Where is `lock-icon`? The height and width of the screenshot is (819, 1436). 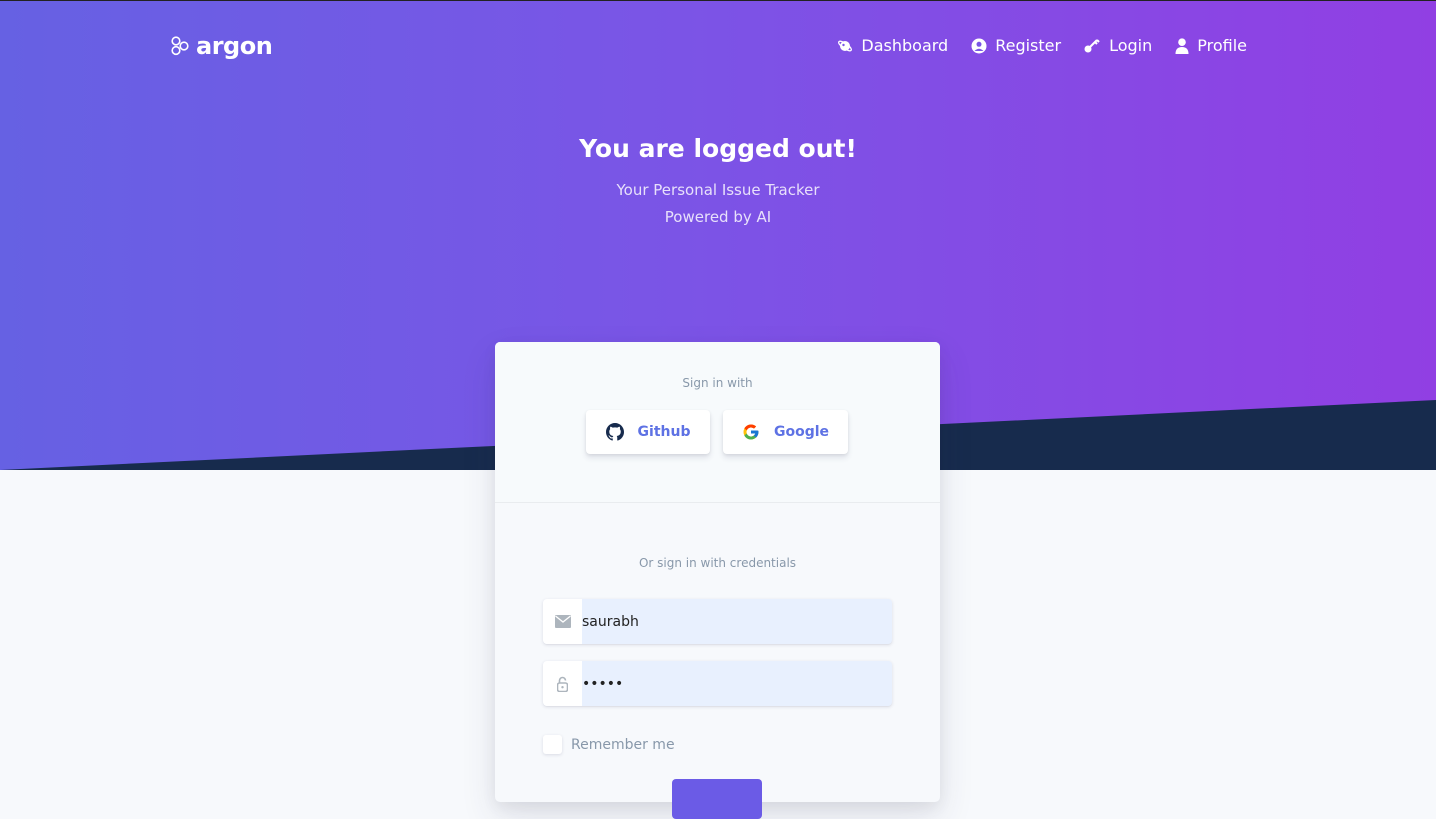
lock-icon is located at coordinates (562, 684).